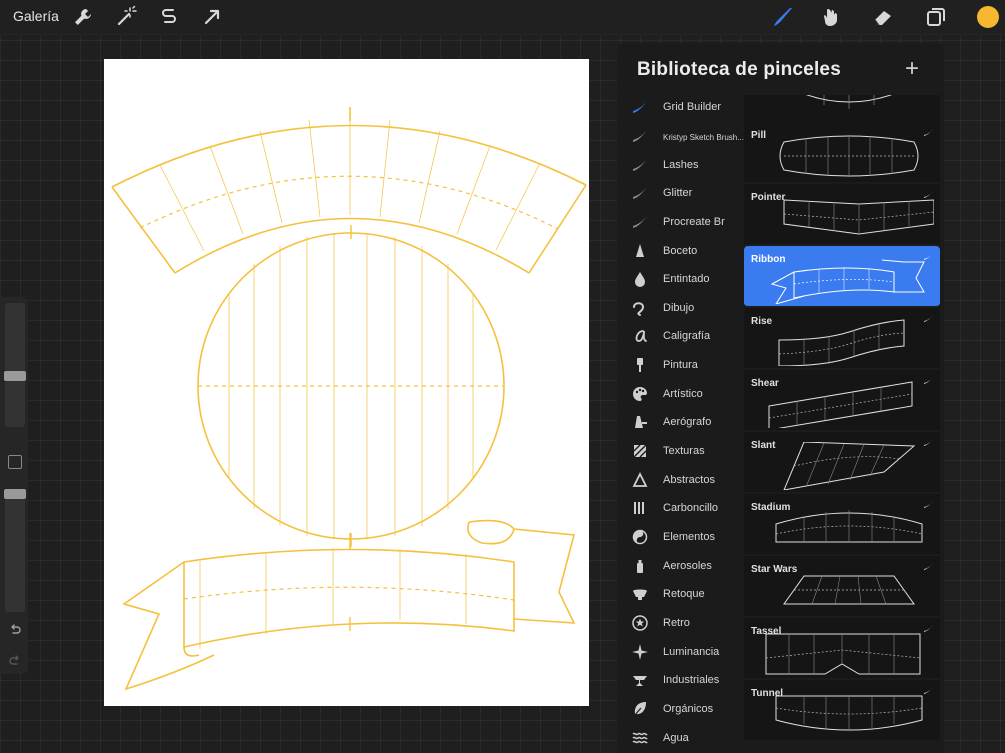 The image size is (1005, 753). What do you see at coordinates (640, 336) in the screenshot?
I see `calligraphy-icon` at bounding box center [640, 336].